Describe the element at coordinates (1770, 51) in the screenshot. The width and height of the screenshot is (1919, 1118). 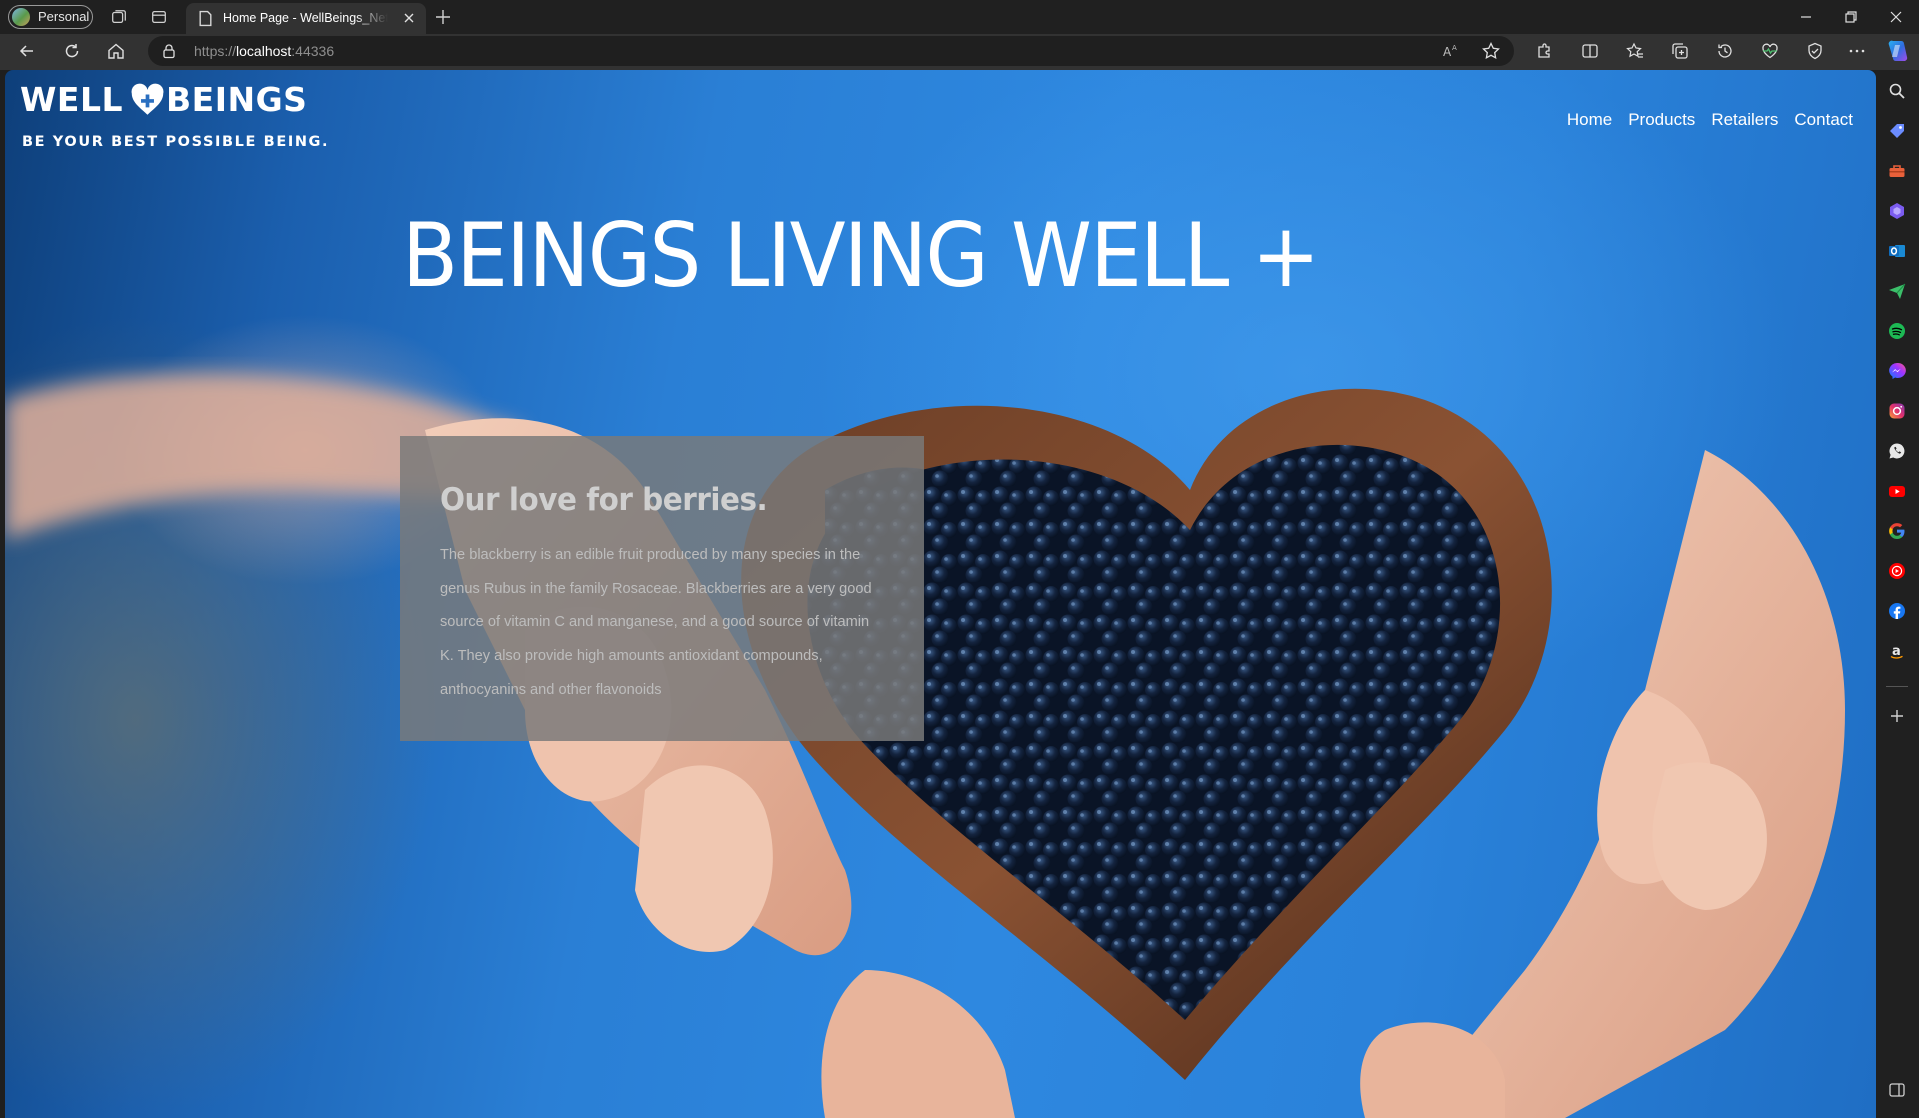
I see `health-icon` at that location.